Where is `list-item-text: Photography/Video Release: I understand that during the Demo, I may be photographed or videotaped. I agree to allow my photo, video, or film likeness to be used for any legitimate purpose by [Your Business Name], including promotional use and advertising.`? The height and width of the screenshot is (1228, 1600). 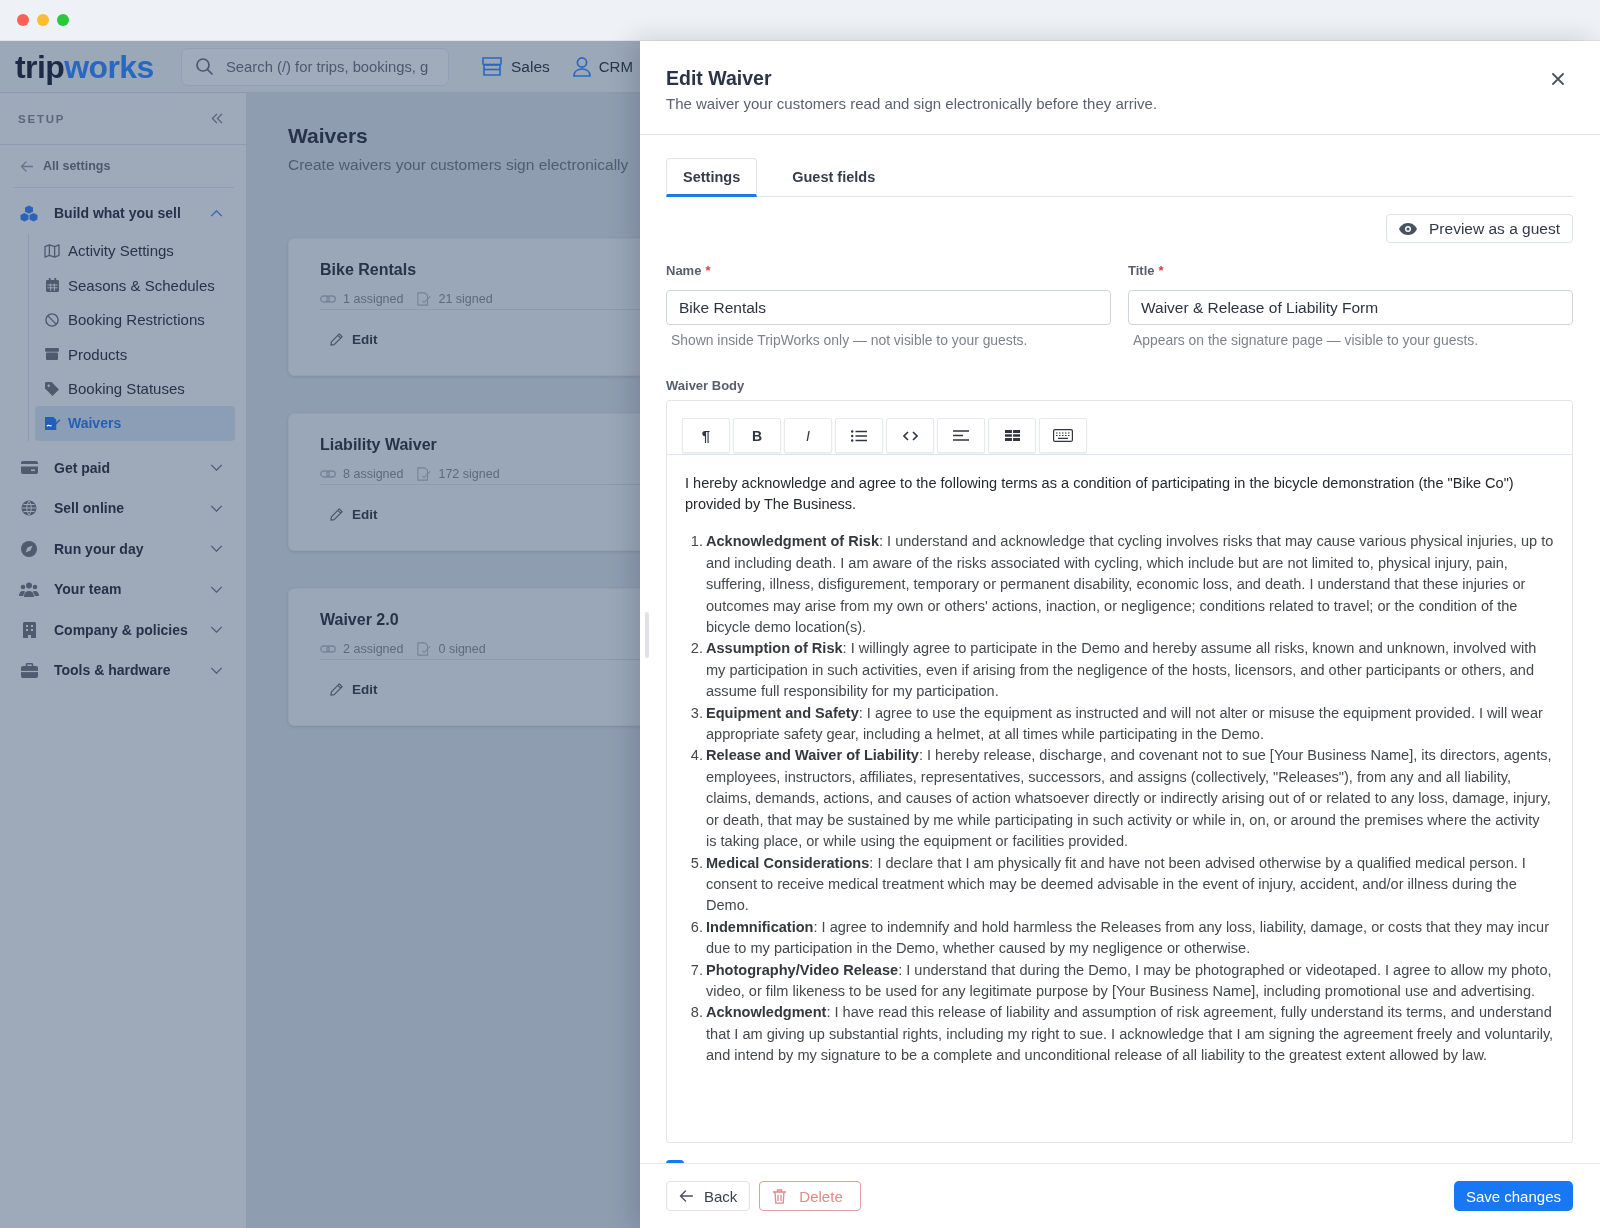
list-item-text: Photography/Video Release: I understand that during the Demo, I may be photographed or videotaped. I agree to allow my photo, video, or film likeness to be used for any legitimate purpose by [Your Business Name], including promotional use and advertising. is located at coordinates (1129, 980).